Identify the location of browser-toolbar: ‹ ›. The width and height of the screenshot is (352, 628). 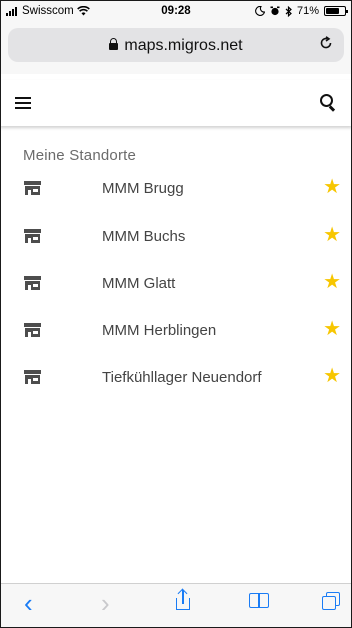
(176, 605).